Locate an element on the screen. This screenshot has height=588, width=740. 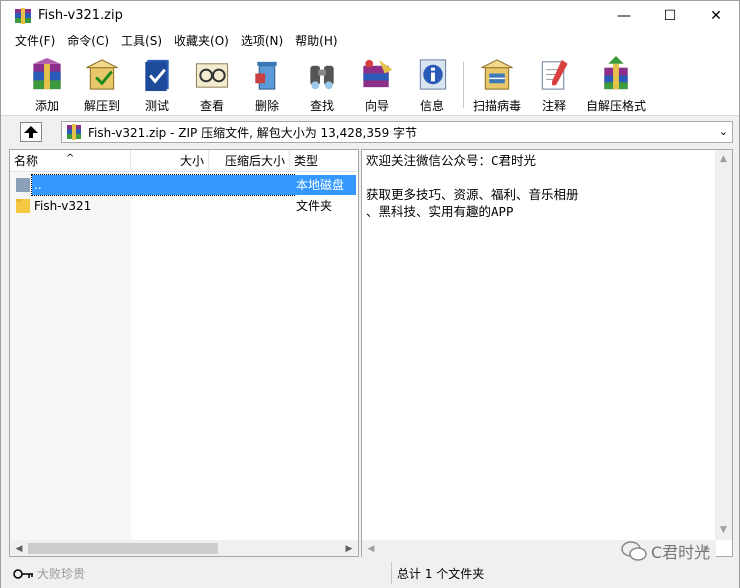
close-button: ✕ is located at coordinates (716, 16).